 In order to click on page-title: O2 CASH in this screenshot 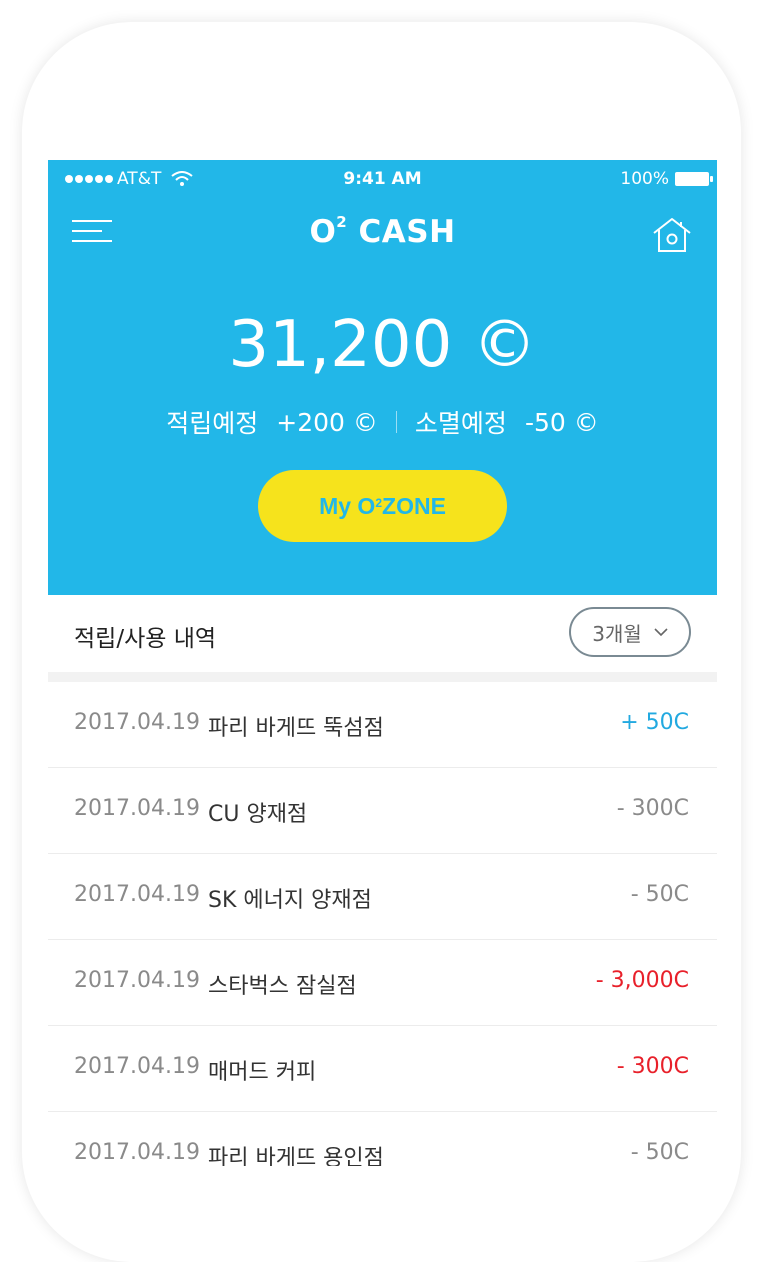, I will do `click(382, 231)`.